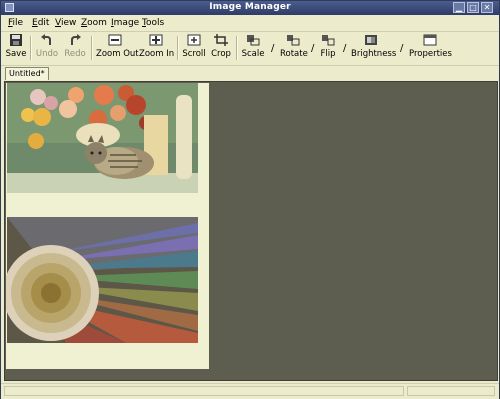 The height and width of the screenshot is (399, 500). Describe the element at coordinates (194, 40) in the screenshot. I see `scroll-icon` at that location.